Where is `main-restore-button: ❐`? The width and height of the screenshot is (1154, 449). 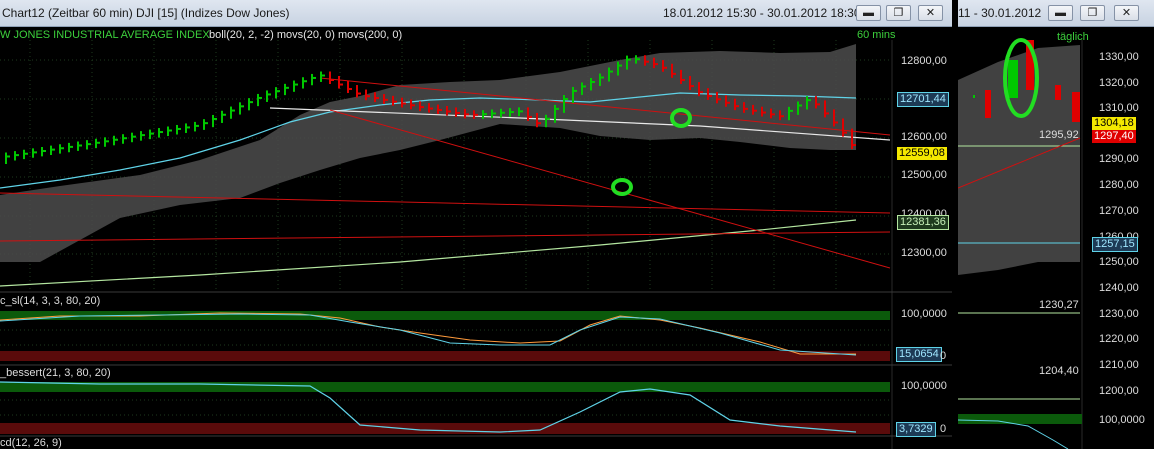 main-restore-button: ❐ is located at coordinates (898, 13).